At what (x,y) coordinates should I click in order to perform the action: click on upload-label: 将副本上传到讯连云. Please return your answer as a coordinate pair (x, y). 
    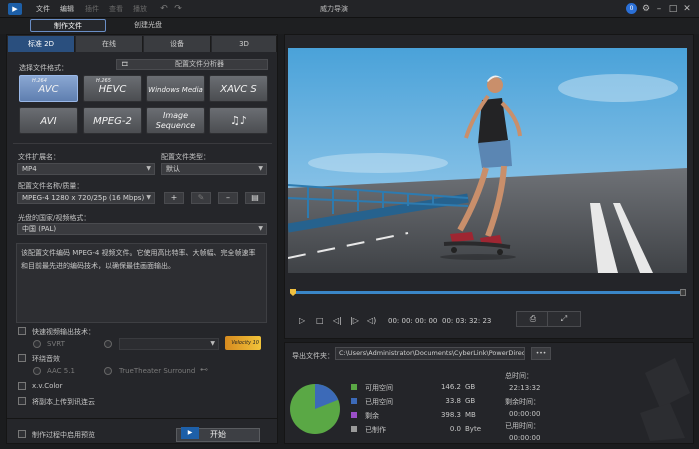
    Looking at the image, I should click on (63, 402).